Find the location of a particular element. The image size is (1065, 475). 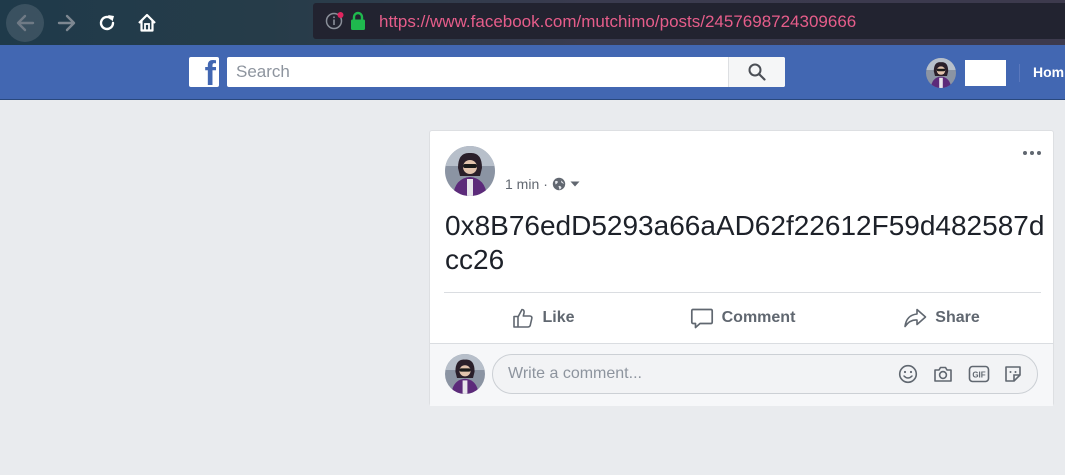

lock-icon is located at coordinates (358, 20).